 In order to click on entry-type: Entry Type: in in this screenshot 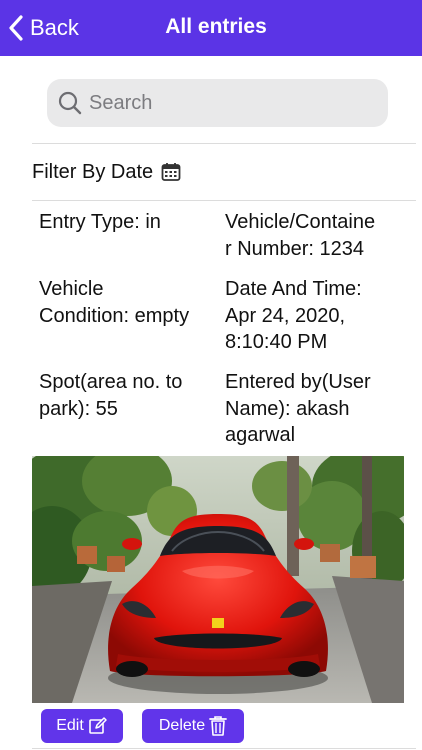, I will do `click(100, 222)`.